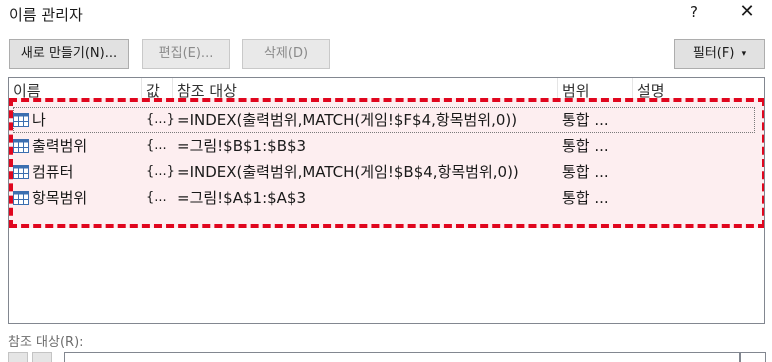  What do you see at coordinates (53, 172) in the screenshot?
I see `name-cell: 컴퓨터` at bounding box center [53, 172].